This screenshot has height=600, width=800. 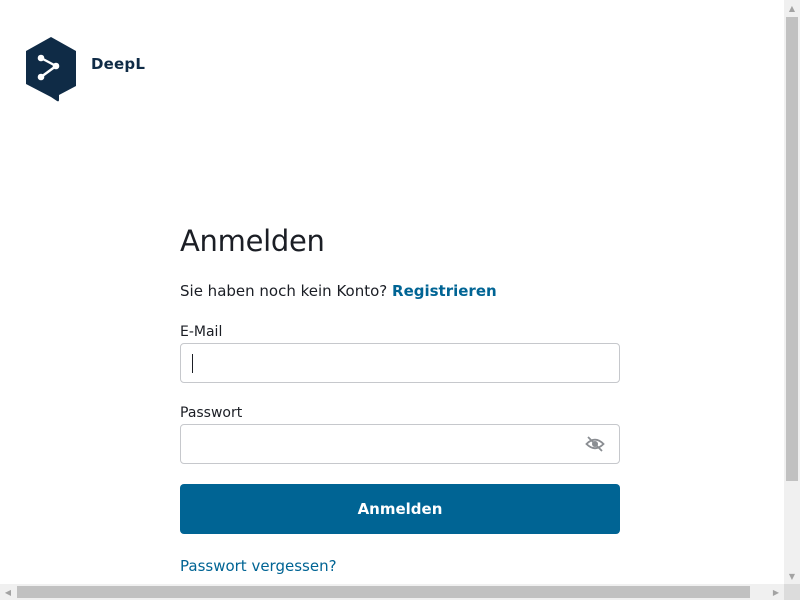 What do you see at coordinates (376, 363) in the screenshot?
I see `email-input` at bounding box center [376, 363].